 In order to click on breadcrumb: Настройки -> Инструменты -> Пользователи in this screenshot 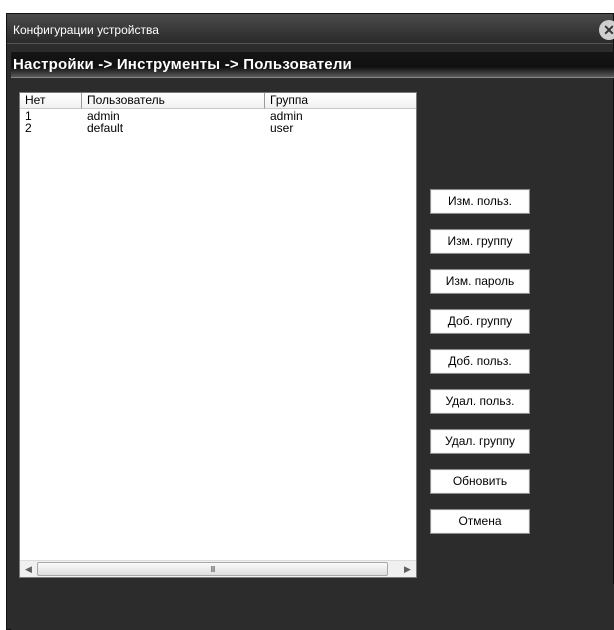, I will do `click(182, 64)`.